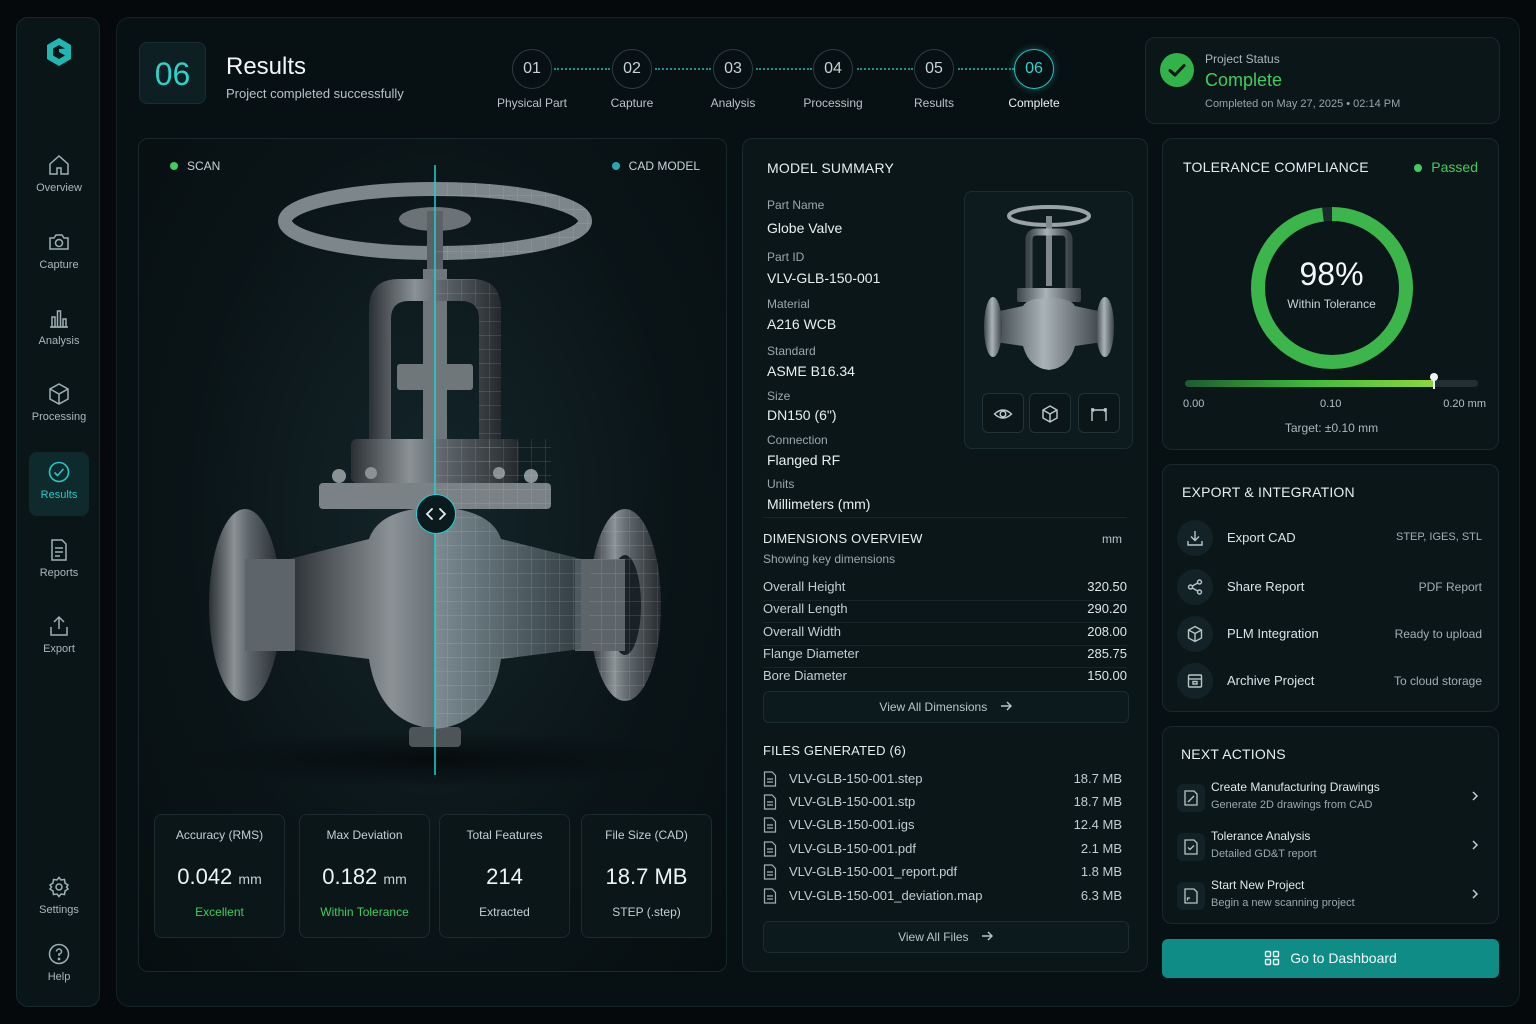 Image resolution: width=1536 pixels, height=1024 pixels. I want to click on go-to-dashboard-button: Go to Dashboard, so click(1330, 958).